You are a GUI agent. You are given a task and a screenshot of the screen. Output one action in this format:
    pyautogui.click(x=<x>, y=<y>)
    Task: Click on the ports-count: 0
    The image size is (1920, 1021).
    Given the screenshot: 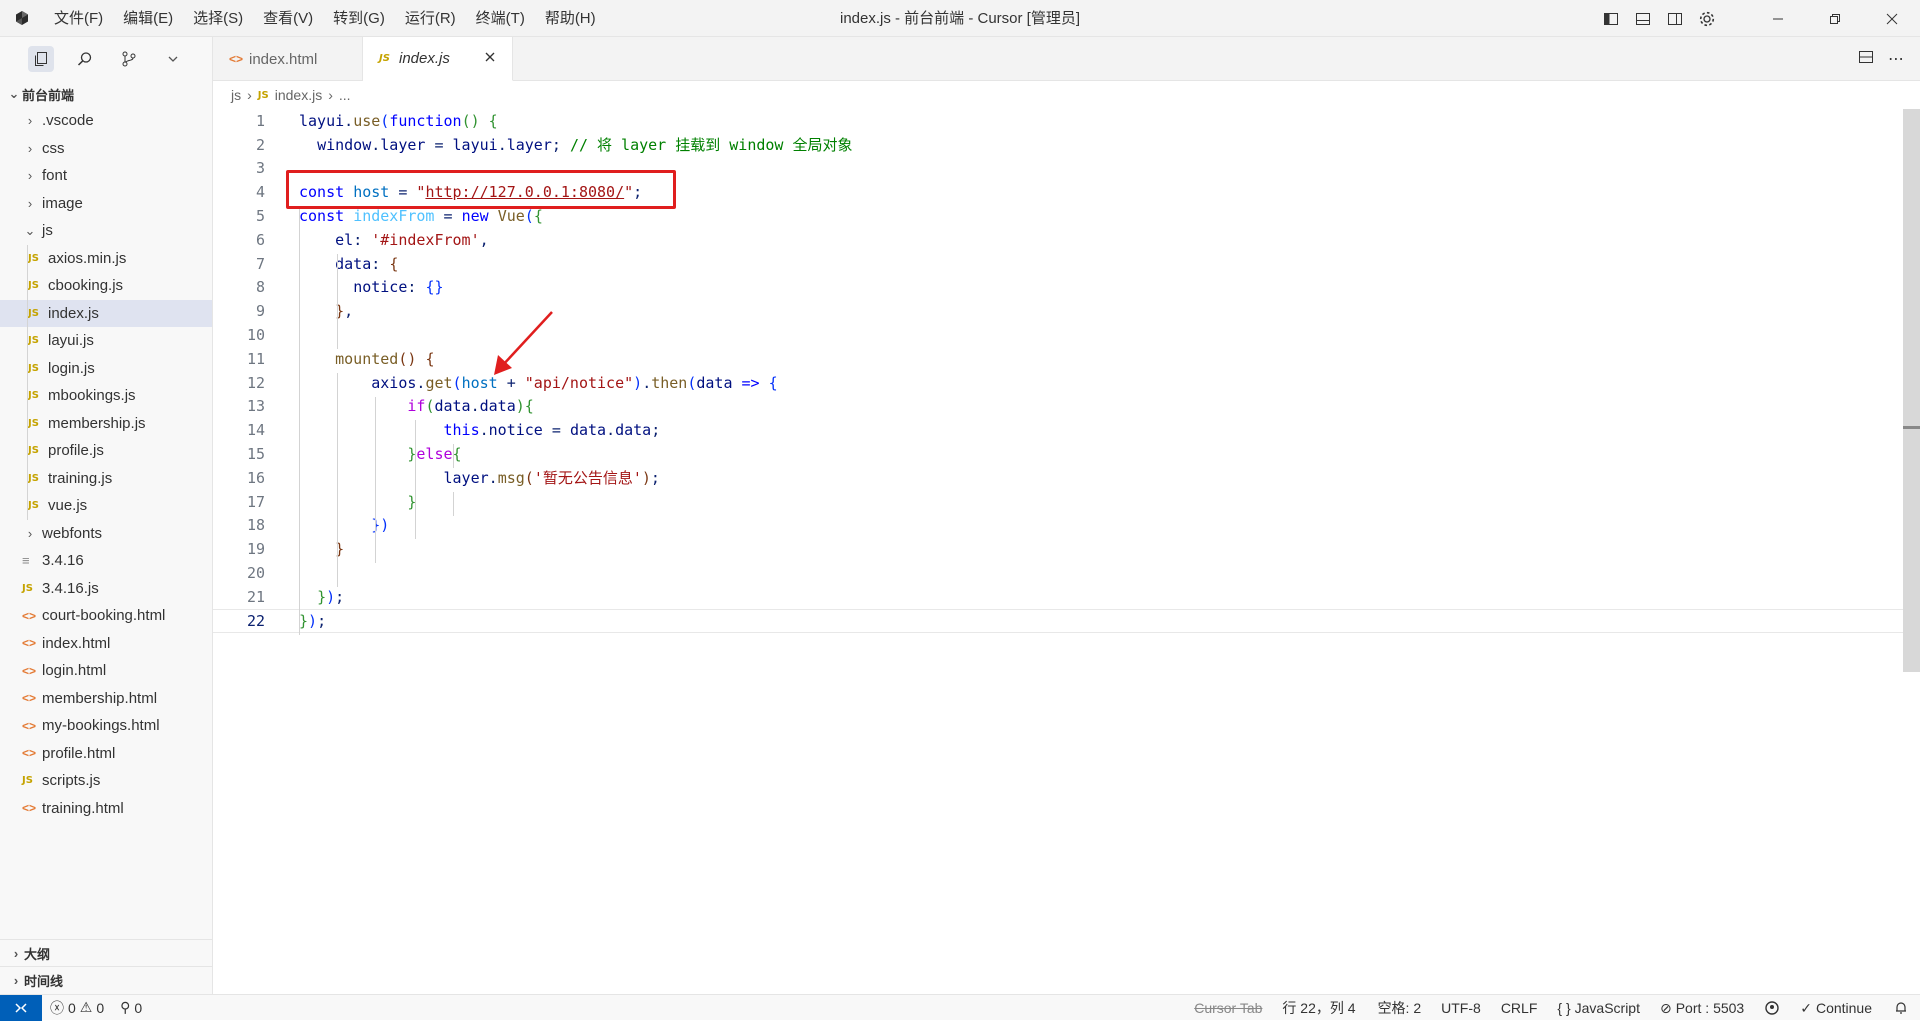 What is the action you would take?
    pyautogui.click(x=138, y=1007)
    